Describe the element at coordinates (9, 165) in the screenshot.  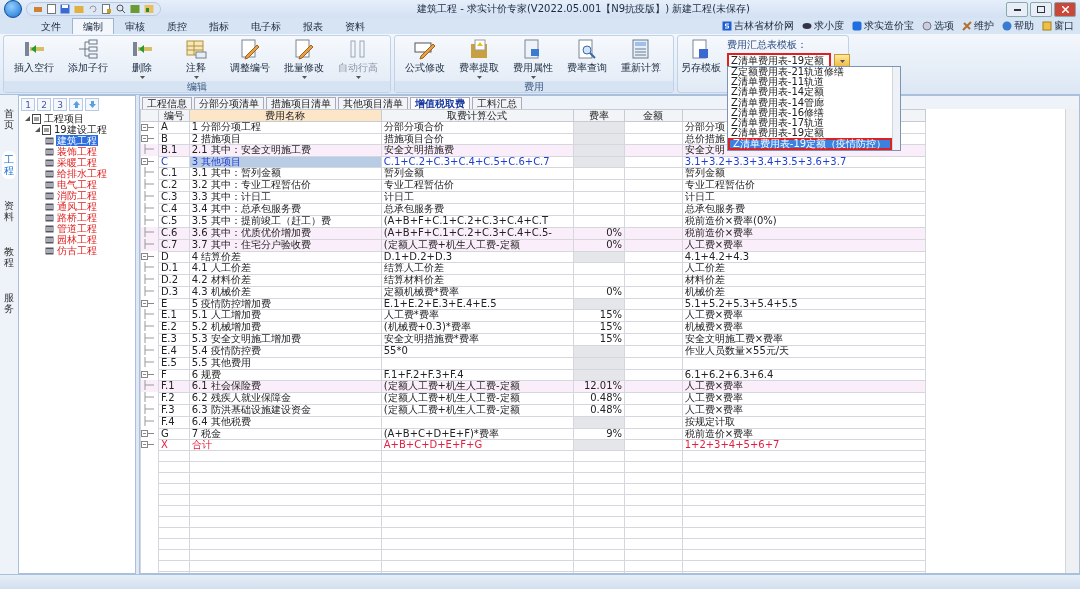
I see `side-nav-item: 工程` at that location.